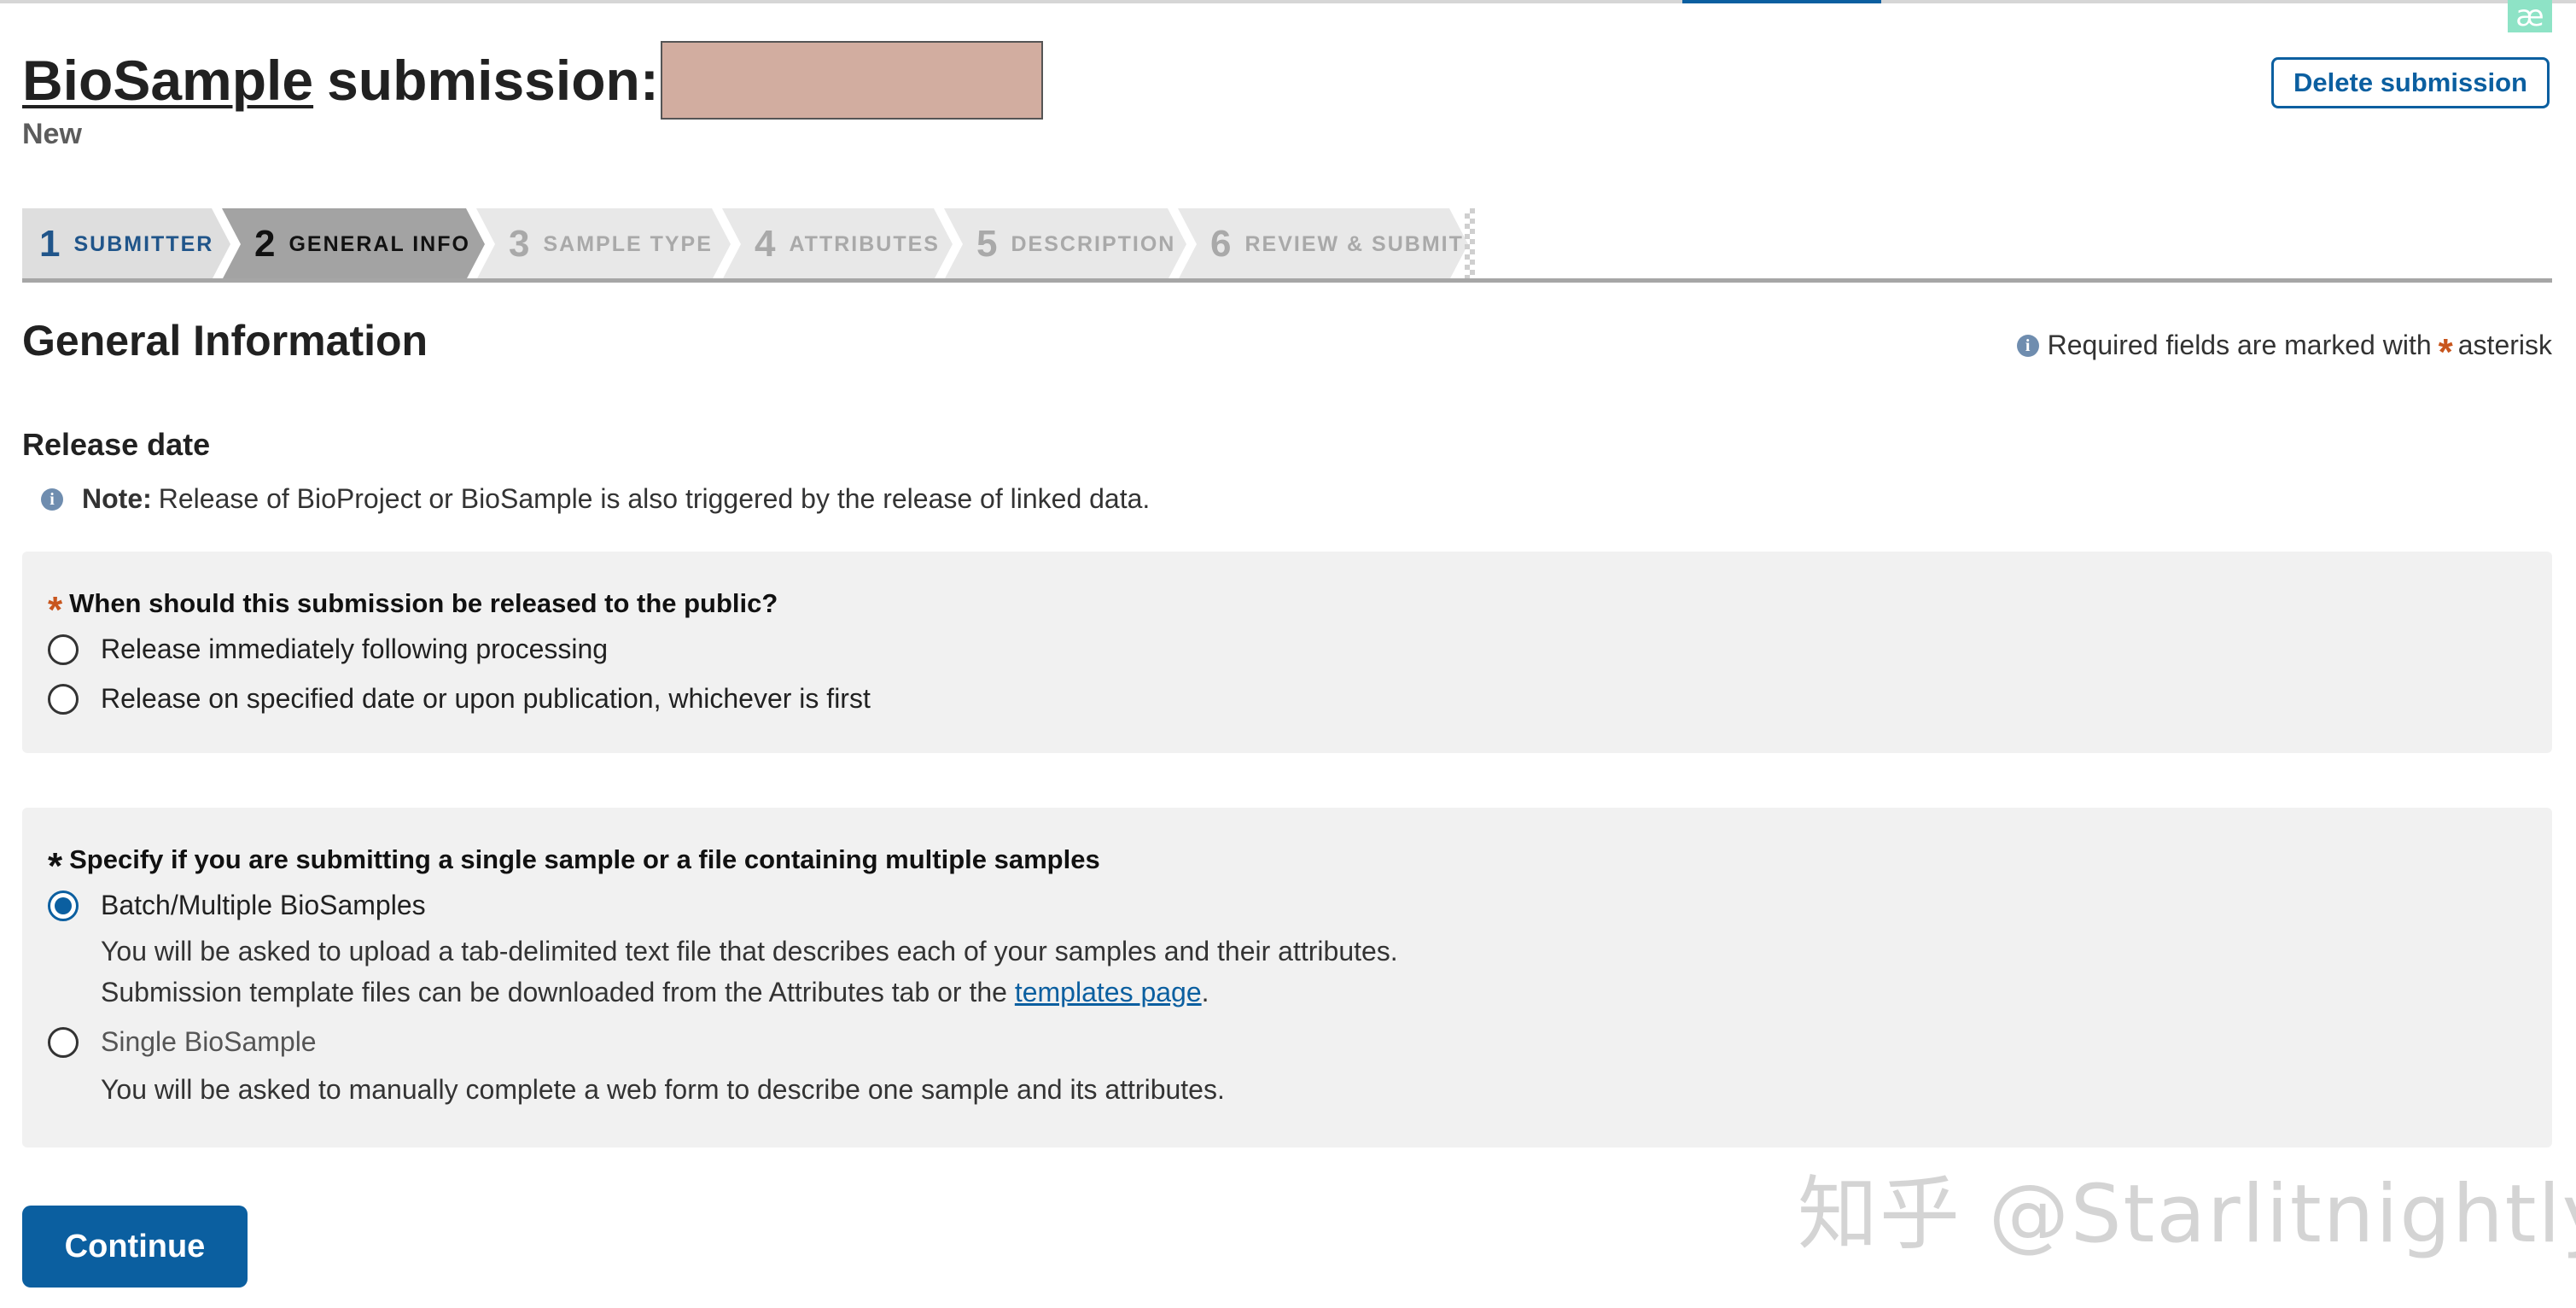  Describe the element at coordinates (135, 1247) in the screenshot. I see `continue-button: Continue` at that location.